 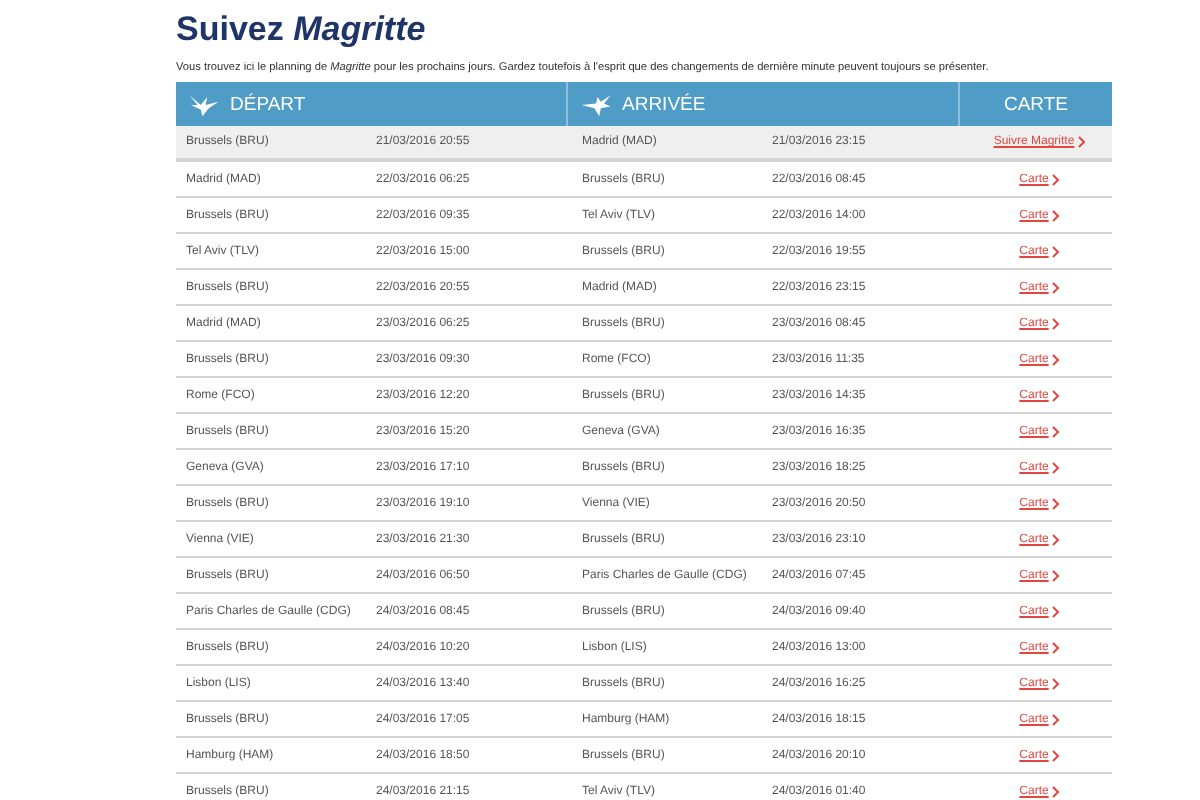 I want to click on column-header: ARRIVÉE, so click(x=664, y=104).